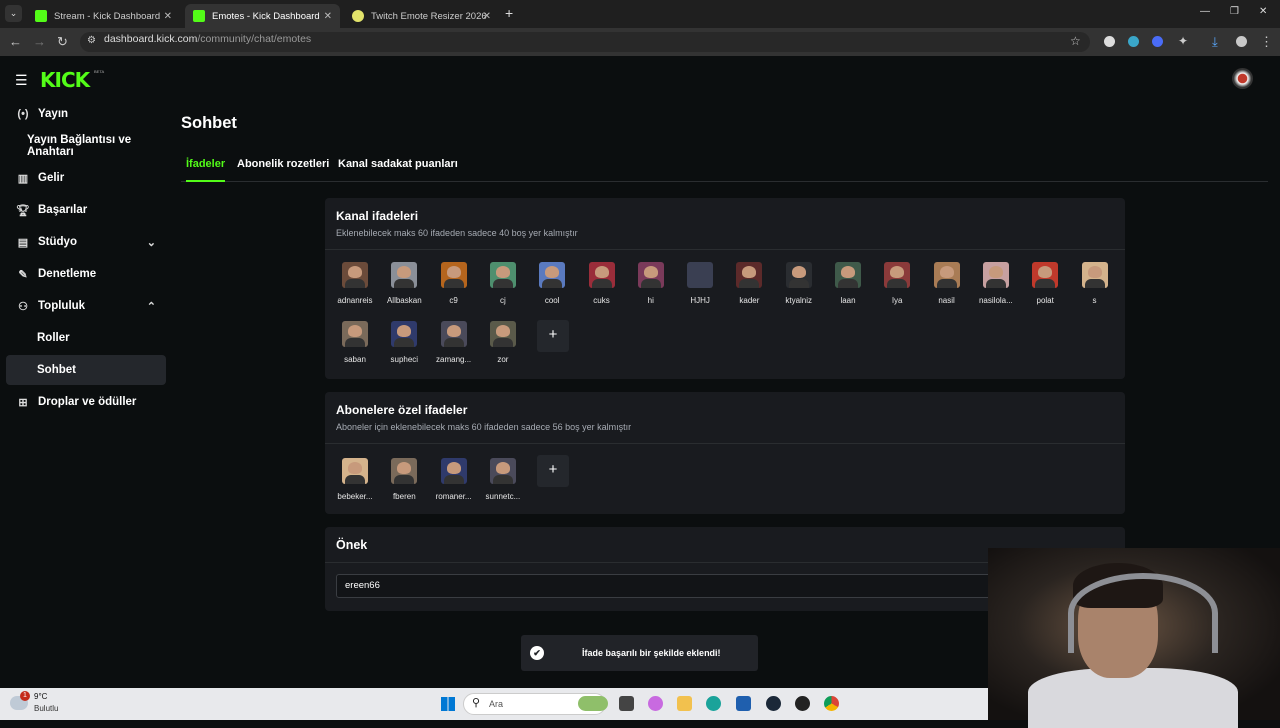 The width and height of the screenshot is (1280, 728). Describe the element at coordinates (1183, 41) in the screenshot. I see `extensions-icon: ✦` at that location.